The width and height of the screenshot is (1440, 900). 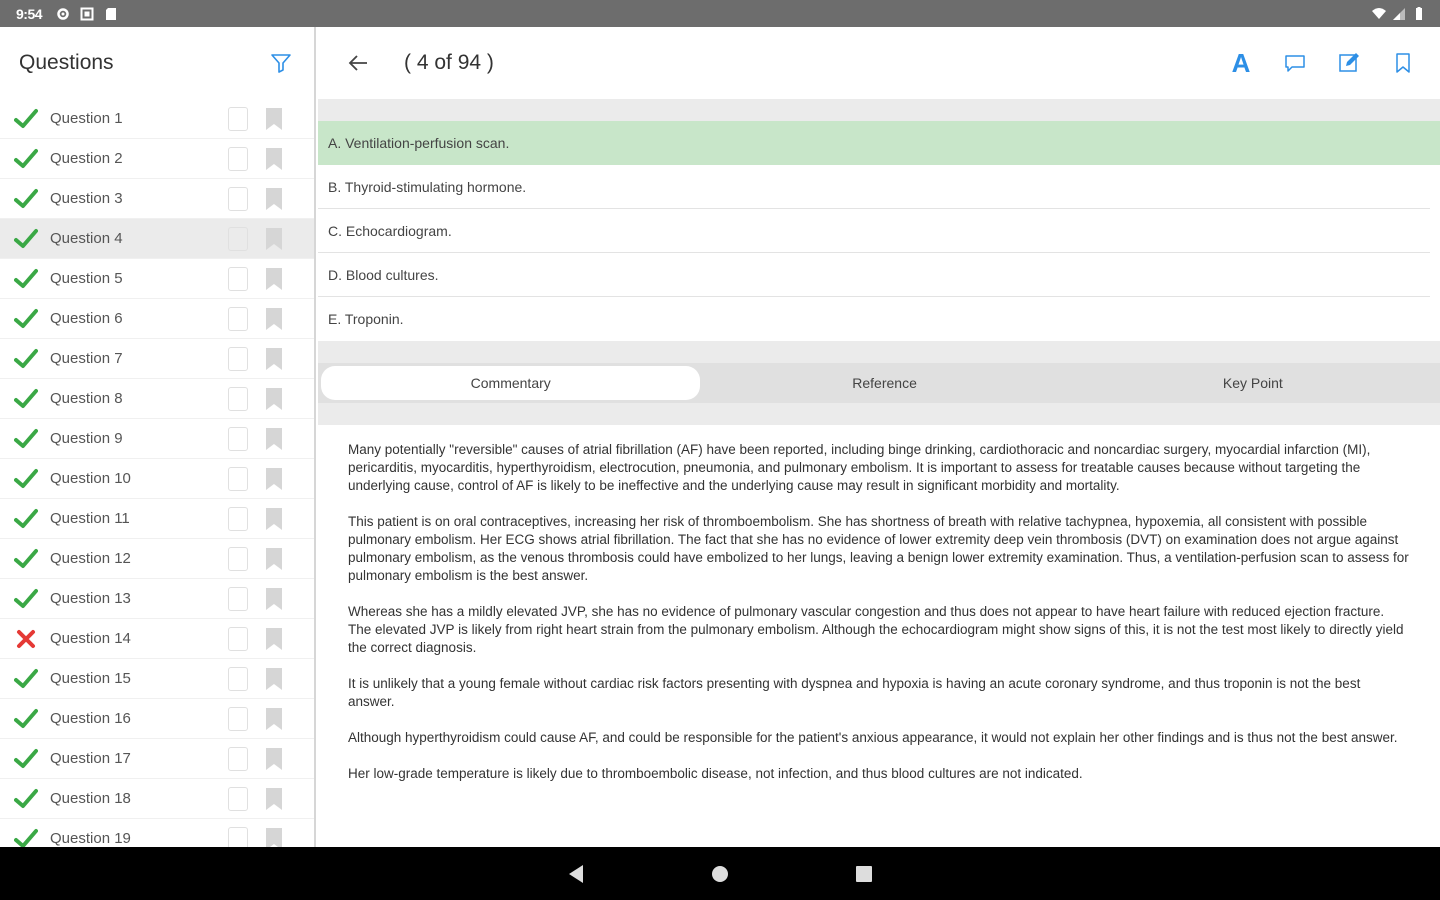 What do you see at coordinates (864, 874) in the screenshot?
I see `nav-recents-button` at bounding box center [864, 874].